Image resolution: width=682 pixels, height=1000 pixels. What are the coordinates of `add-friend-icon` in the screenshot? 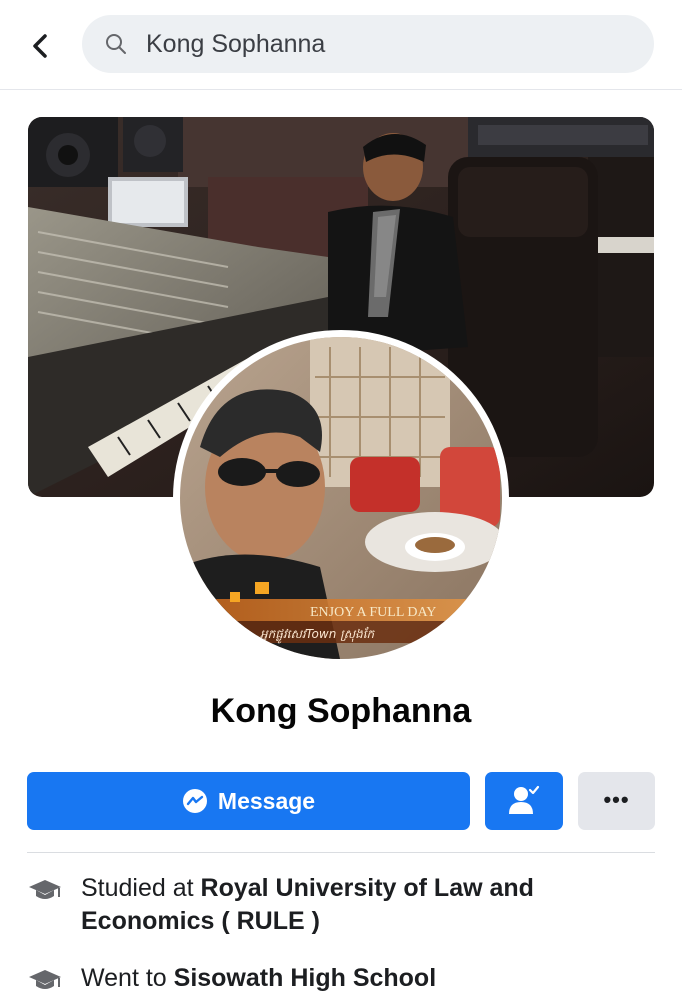 It's located at (524, 799).